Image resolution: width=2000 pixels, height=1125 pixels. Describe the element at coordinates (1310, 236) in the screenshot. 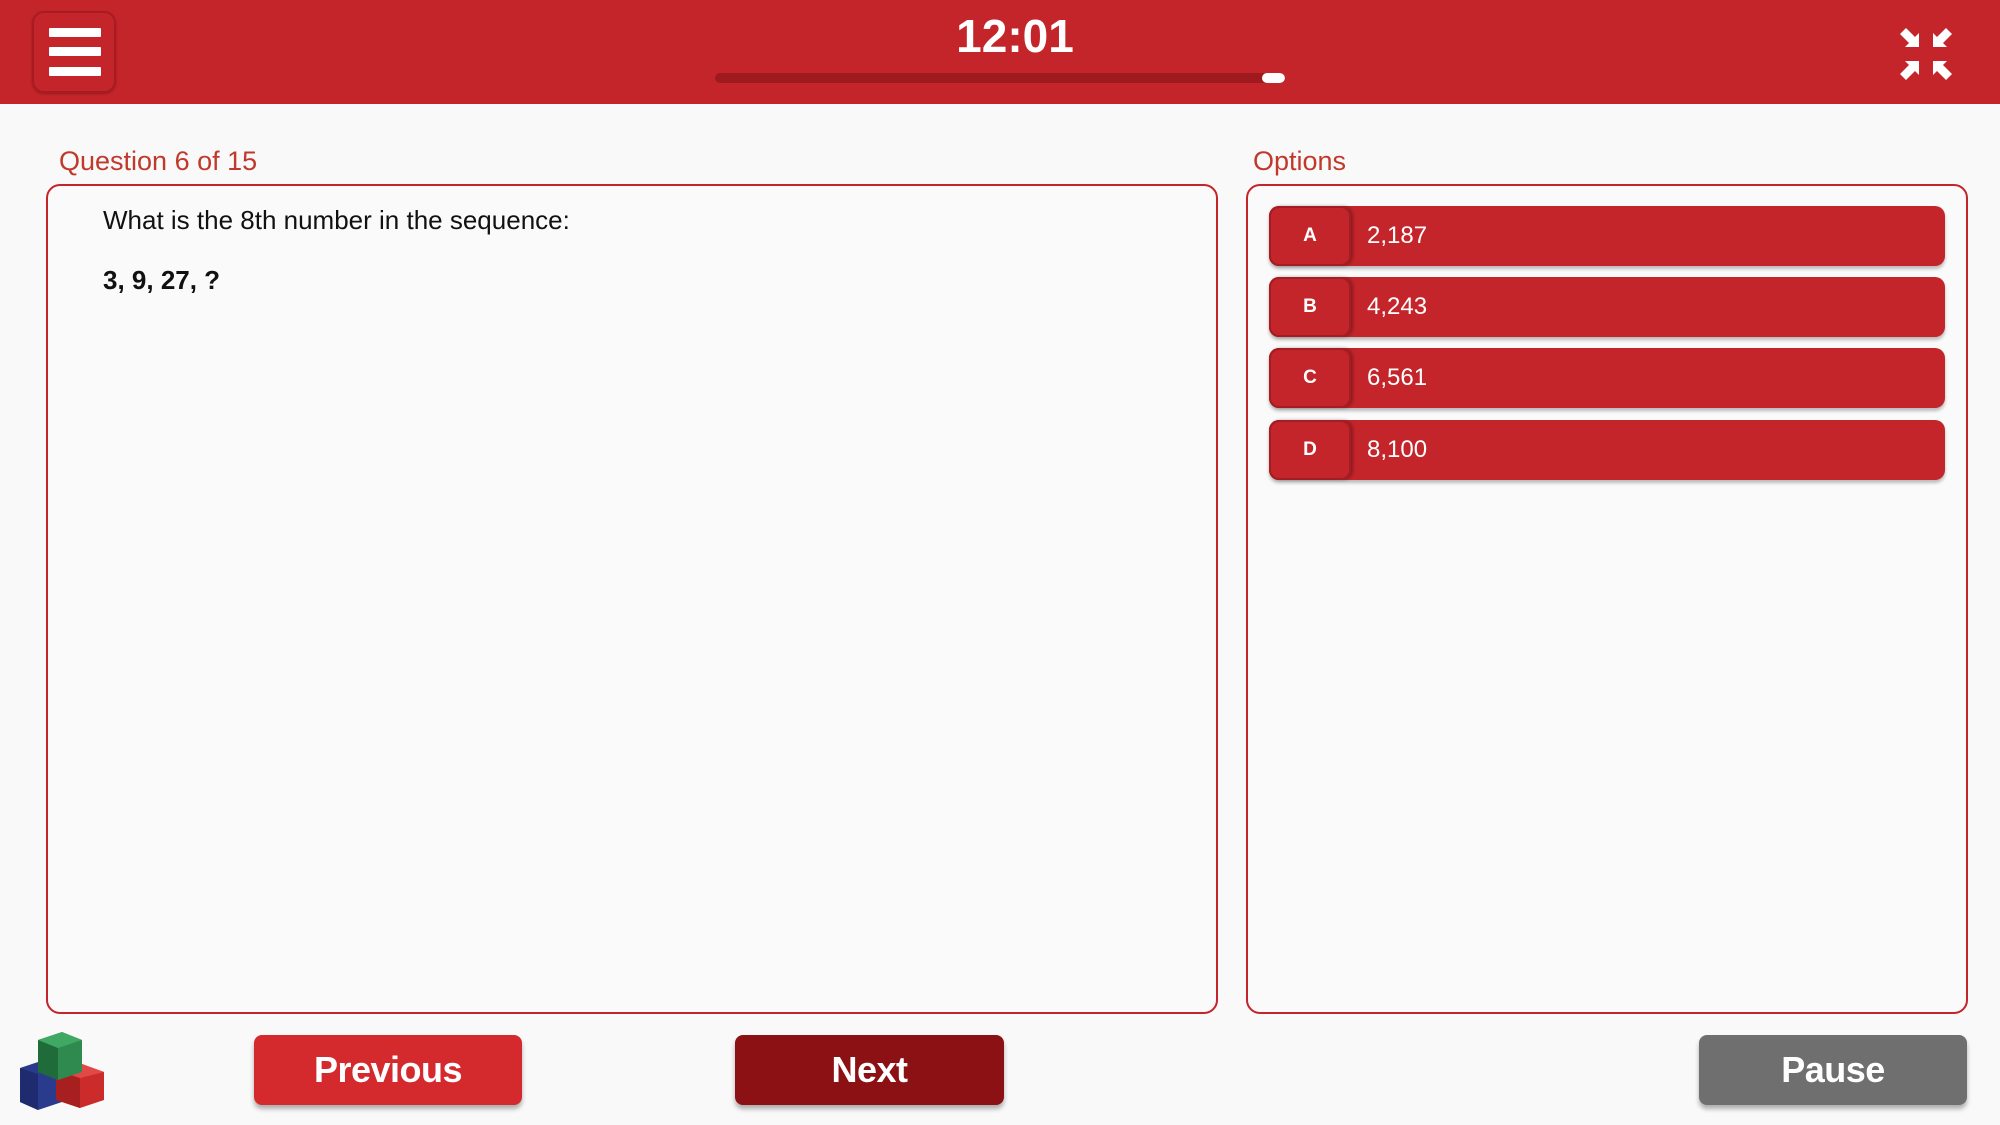

I see `option-letter: A` at that location.